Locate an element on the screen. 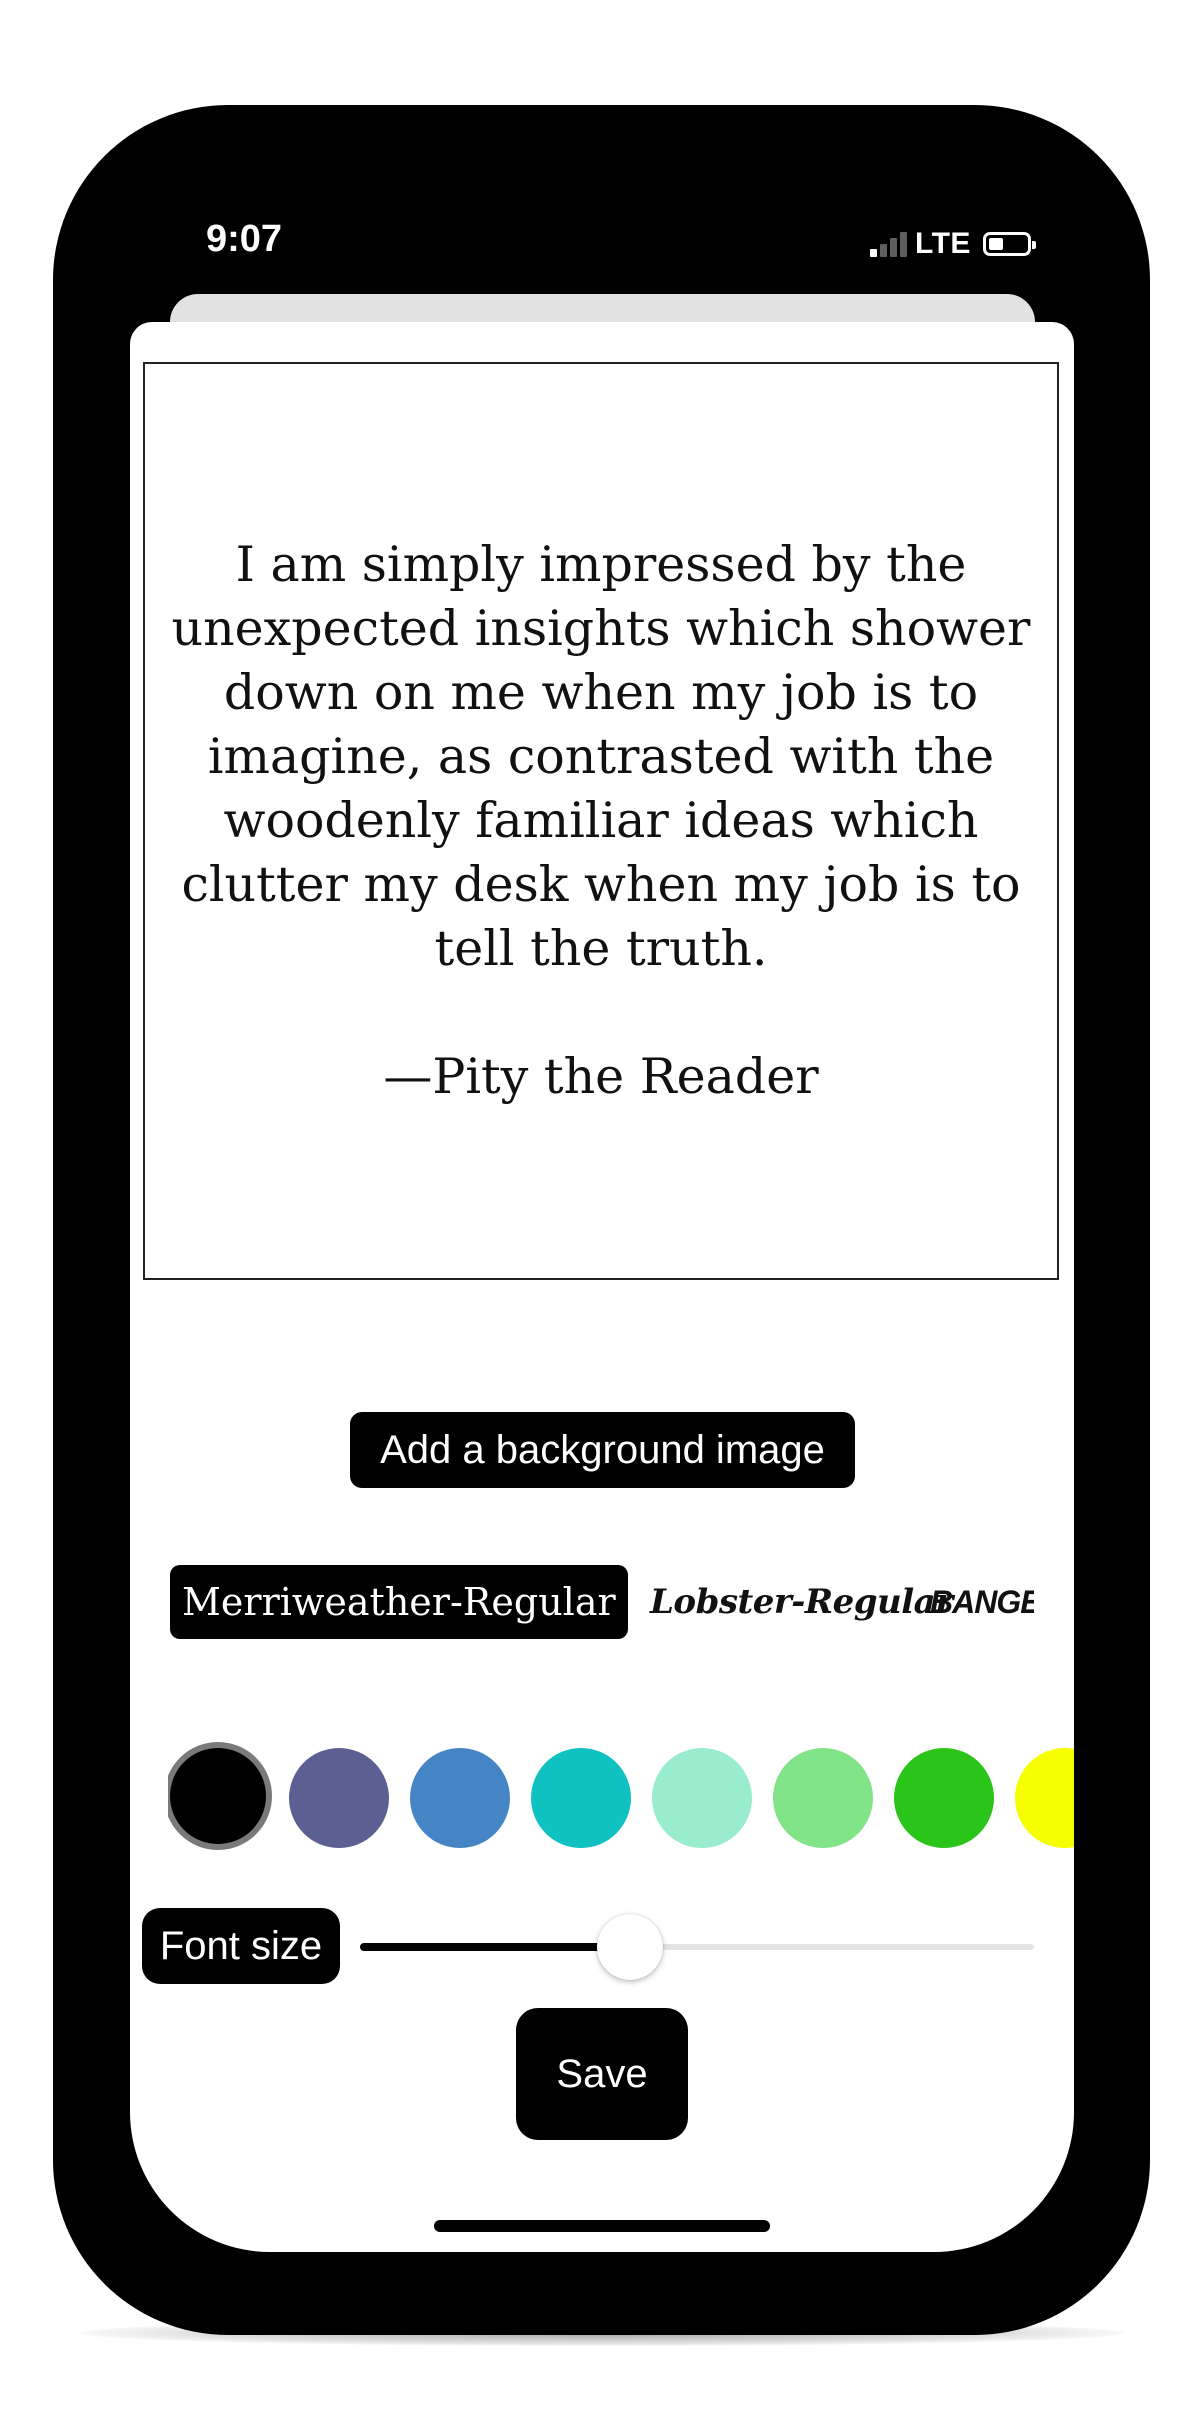 The height and width of the screenshot is (2436, 1204). add-background-image-button: Add a background image is located at coordinates (602, 1450).